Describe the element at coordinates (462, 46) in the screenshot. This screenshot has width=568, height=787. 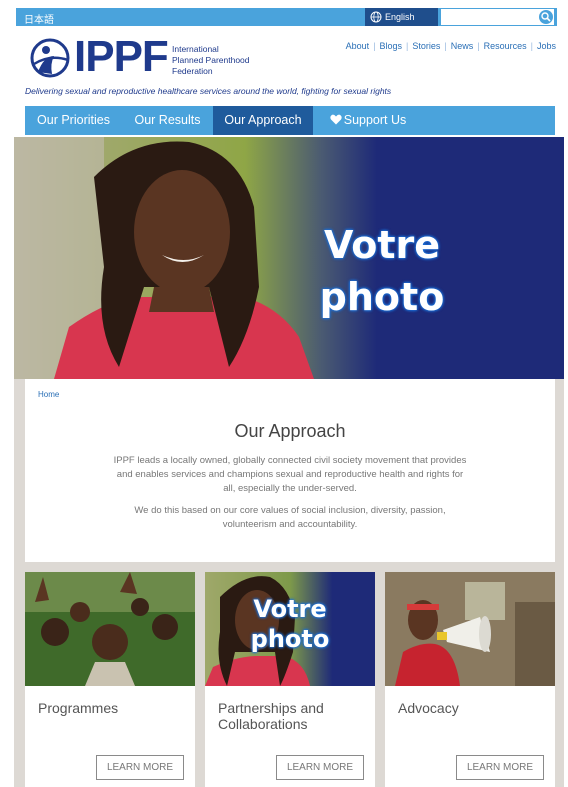
I see `news-link: News` at that location.